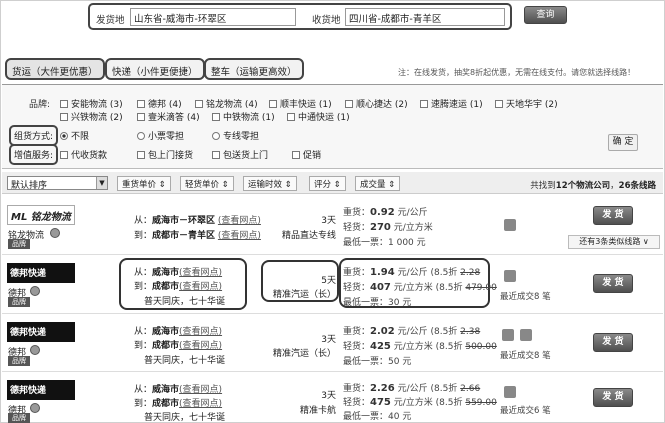  Describe the element at coordinates (35, 350) in the screenshot. I see `rating-icon` at that location.